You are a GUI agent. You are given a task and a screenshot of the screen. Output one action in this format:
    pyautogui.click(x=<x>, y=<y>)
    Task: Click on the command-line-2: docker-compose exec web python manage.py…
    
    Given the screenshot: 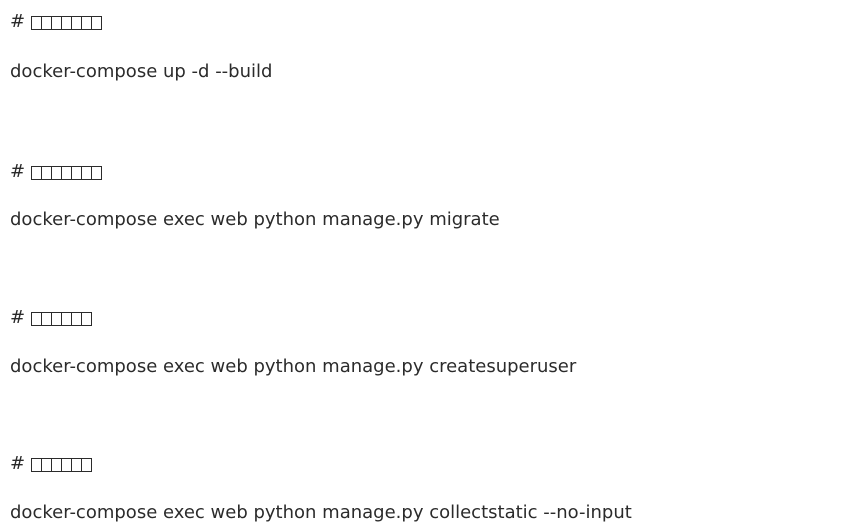 What is the action you would take?
    pyautogui.click(x=255, y=219)
    